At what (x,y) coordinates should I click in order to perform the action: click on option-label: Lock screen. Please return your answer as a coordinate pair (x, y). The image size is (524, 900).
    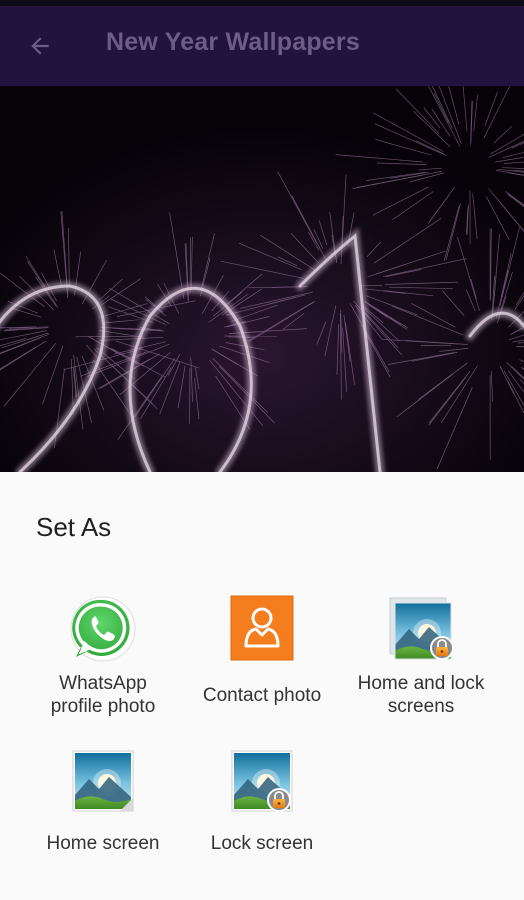
    Looking at the image, I should click on (262, 843).